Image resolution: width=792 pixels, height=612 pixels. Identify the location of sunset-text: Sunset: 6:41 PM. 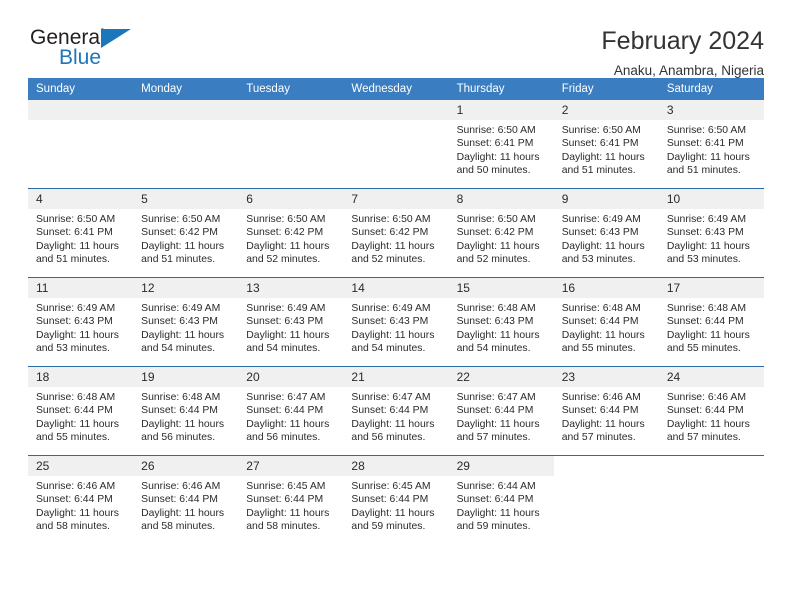
(600, 144).